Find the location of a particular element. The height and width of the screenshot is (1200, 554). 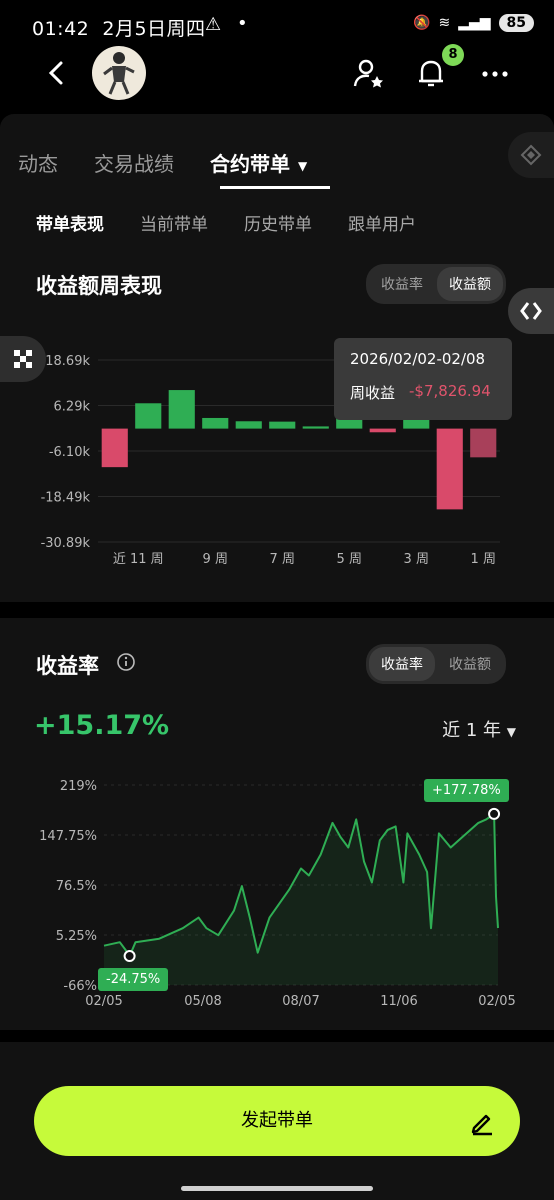

start-copy-trading-button: 发起带单 is located at coordinates (277, 1121).